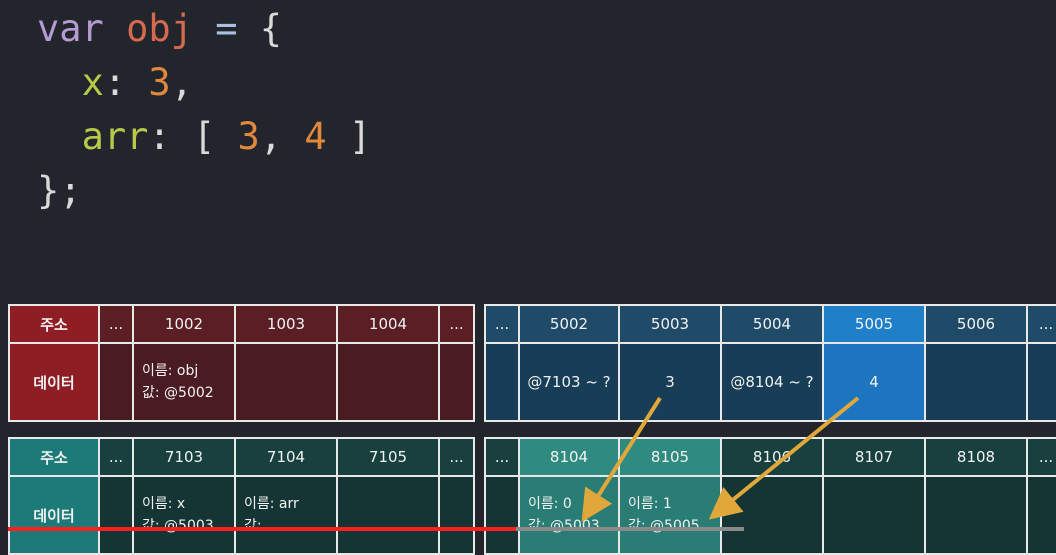 Image resolution: width=1056 pixels, height=555 pixels. What do you see at coordinates (262, 529) in the screenshot?
I see `video-progress-fill` at bounding box center [262, 529].